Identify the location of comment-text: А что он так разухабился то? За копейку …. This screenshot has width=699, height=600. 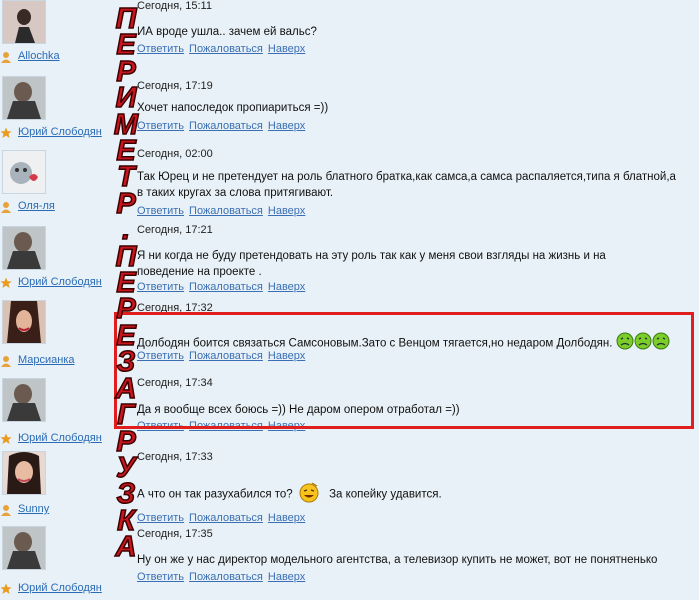
(414, 494).